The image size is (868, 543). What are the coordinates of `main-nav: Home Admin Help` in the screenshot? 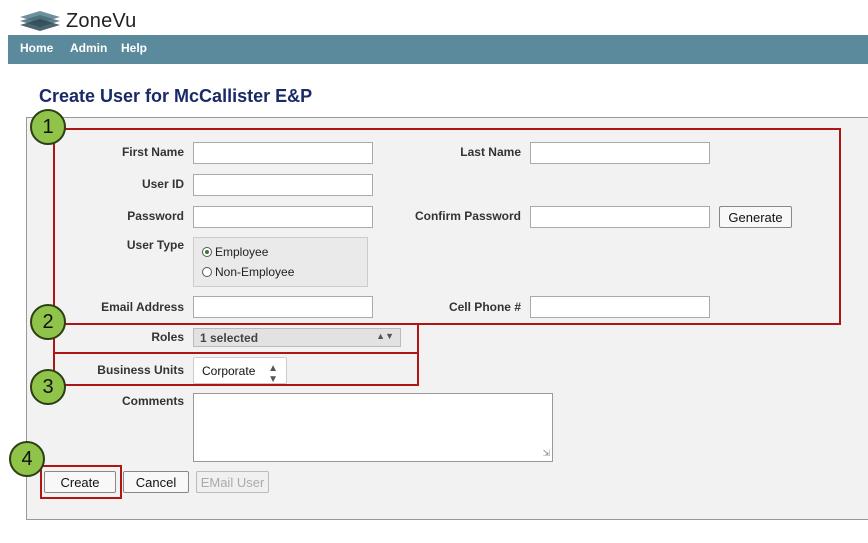 It's located at (438, 49).